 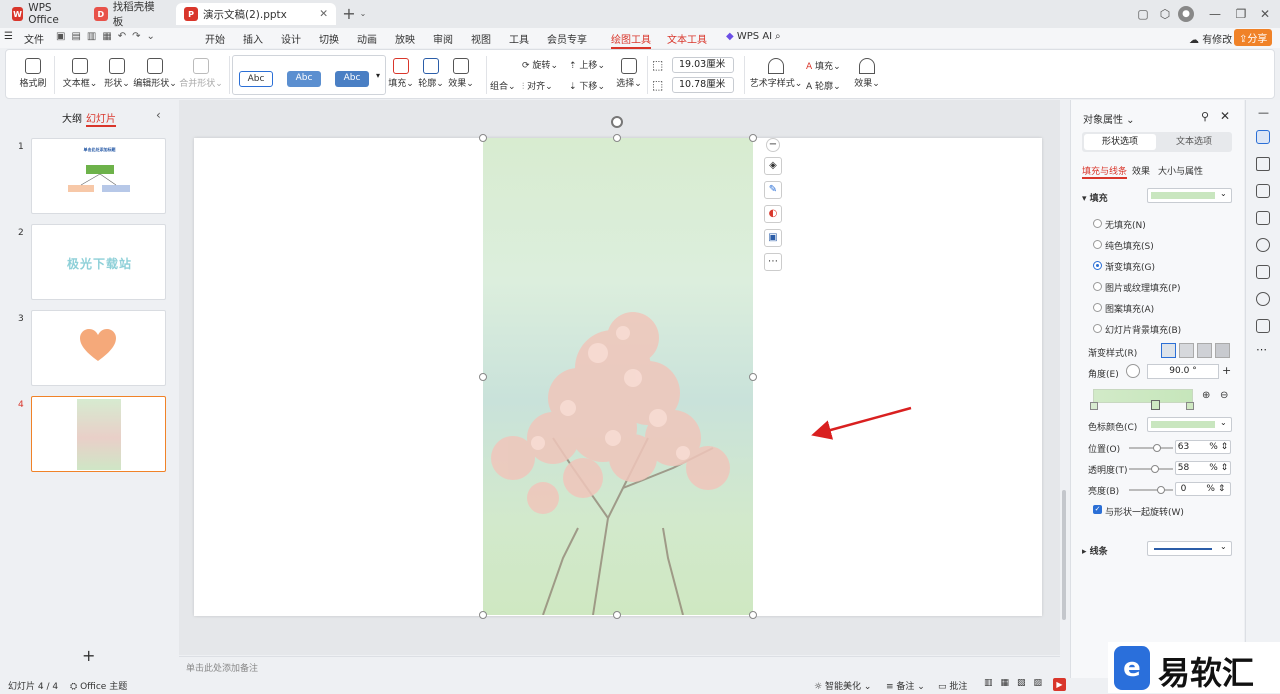 What do you see at coordinates (1017, 683) in the screenshot?
I see `view-mode-icons: ▥▦▧▨` at bounding box center [1017, 683].